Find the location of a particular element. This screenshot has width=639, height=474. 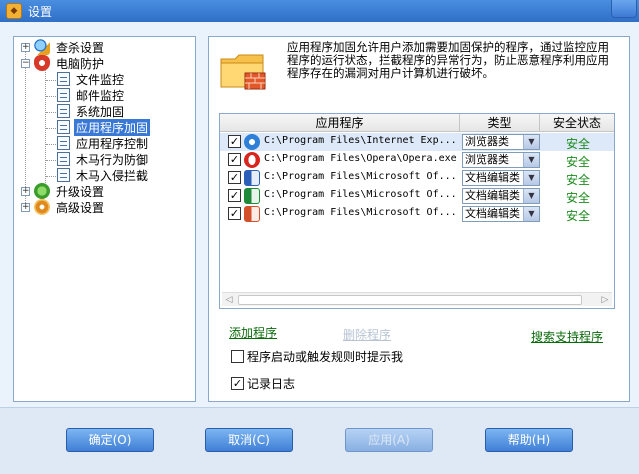

shield-icon is located at coordinates (42, 63).